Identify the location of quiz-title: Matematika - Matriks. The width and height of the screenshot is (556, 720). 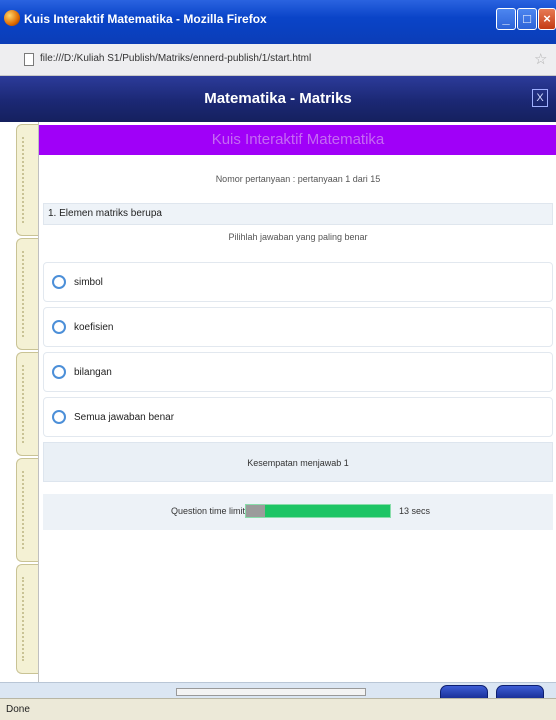
(278, 98).